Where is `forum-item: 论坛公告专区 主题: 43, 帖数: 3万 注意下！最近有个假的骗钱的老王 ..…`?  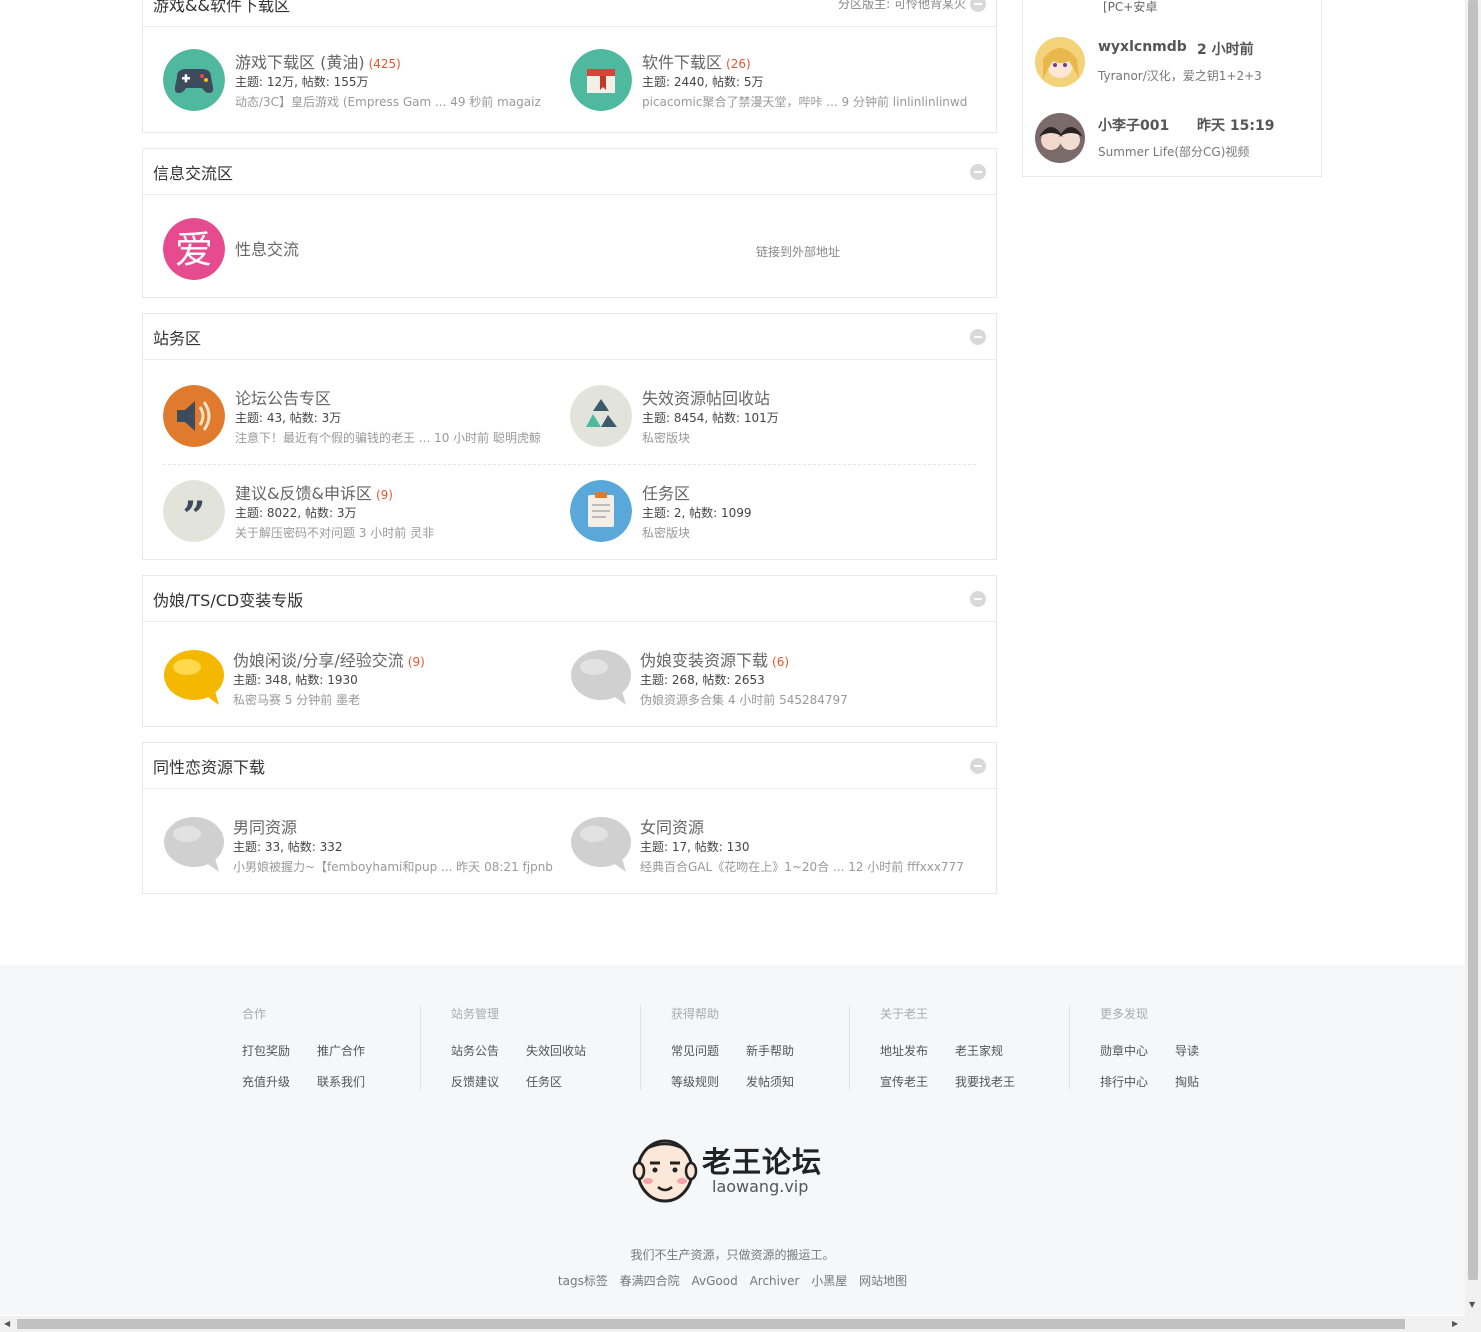 forum-item: 论坛公告专区 主题: 43, 帖数: 3万 注意下！最近有个假的骗钱的老王 ..… is located at coordinates (363, 416).